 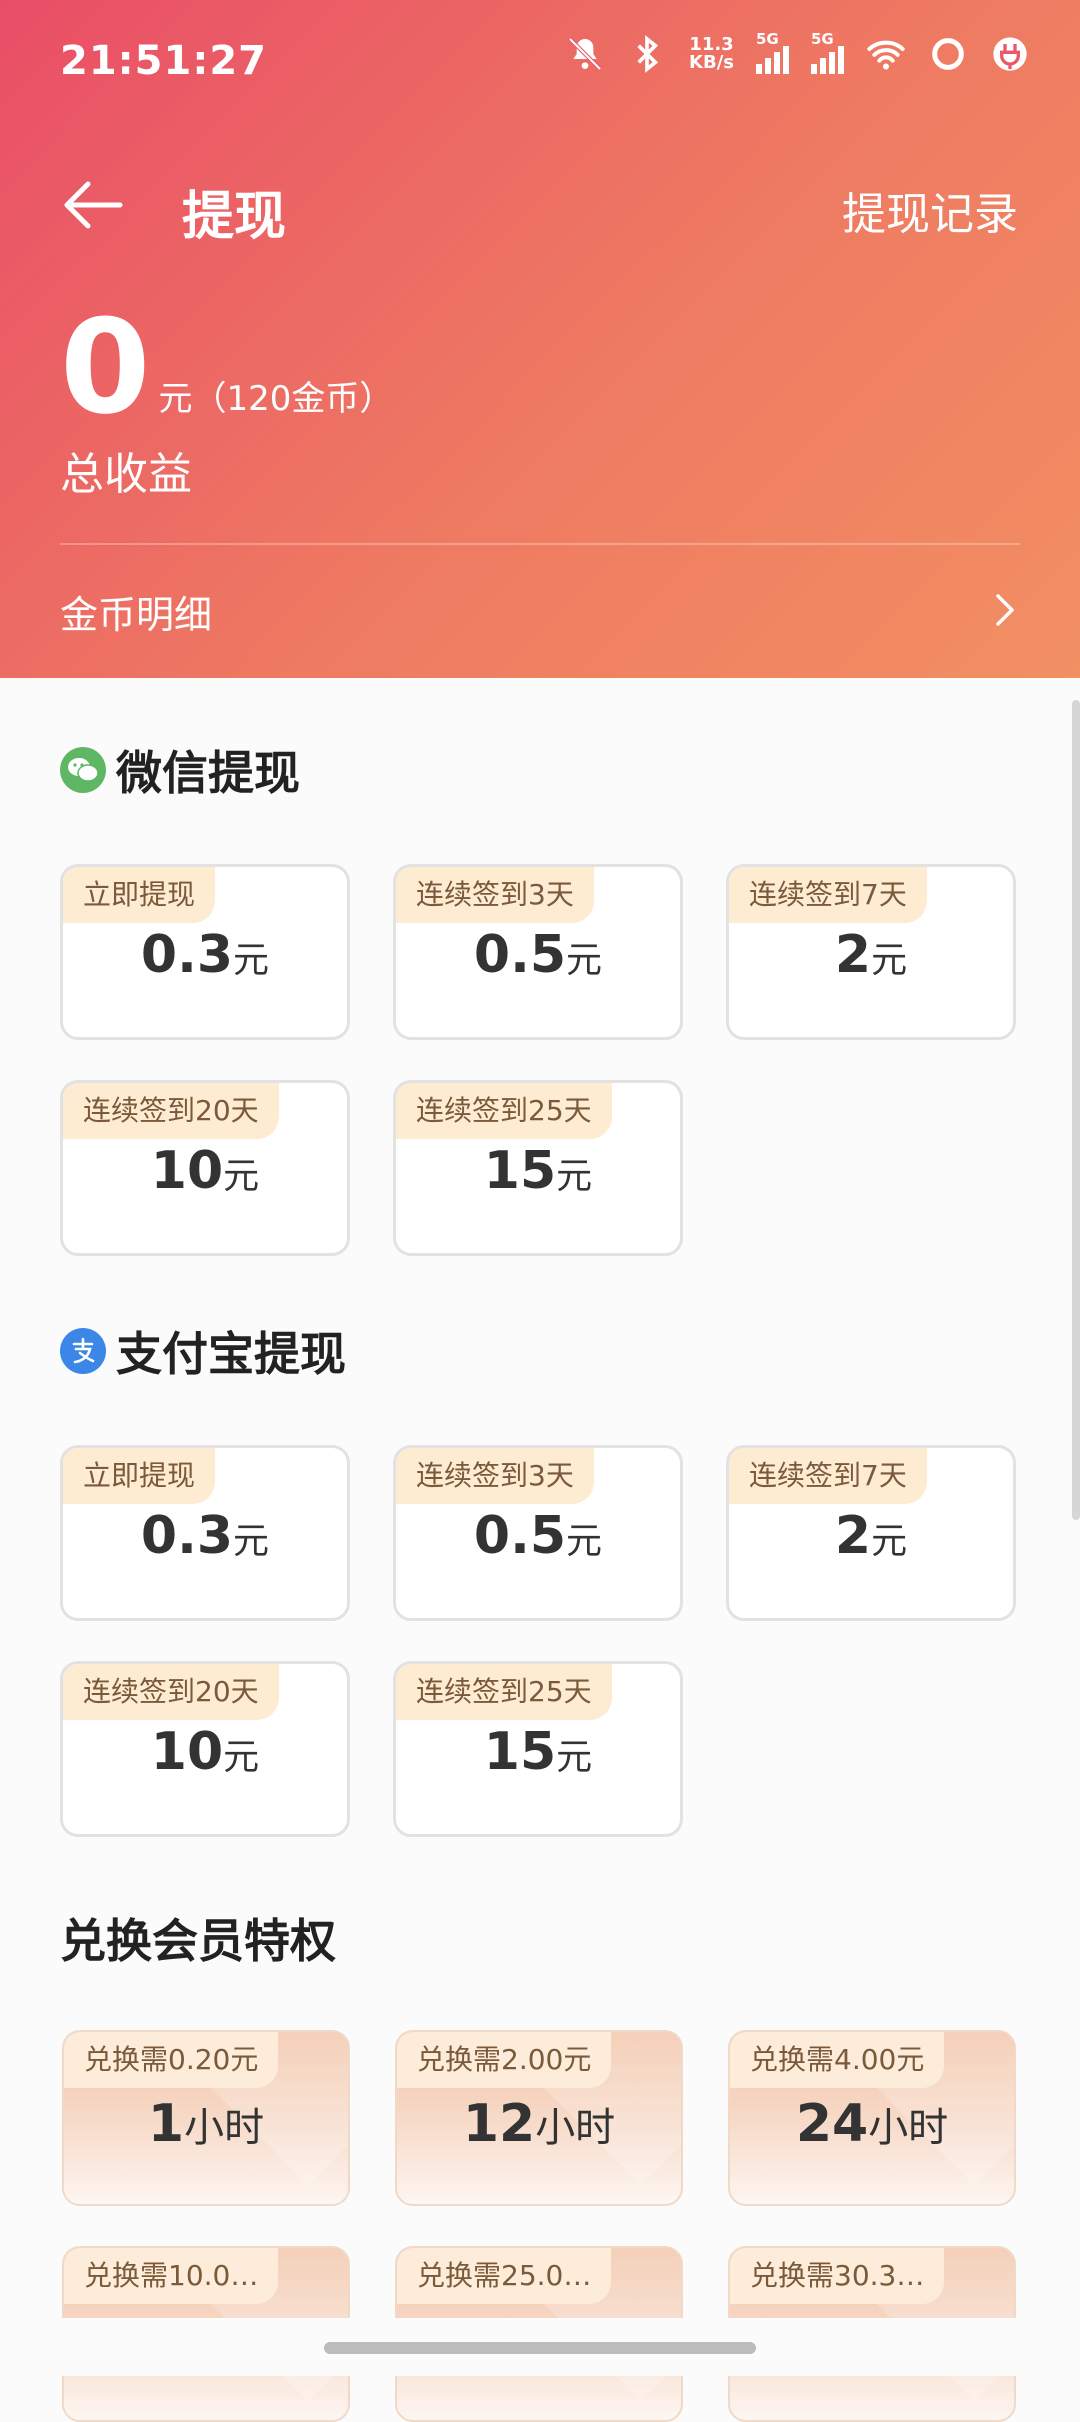 I want to click on vip-amount: 1, so click(x=166, y=2124).